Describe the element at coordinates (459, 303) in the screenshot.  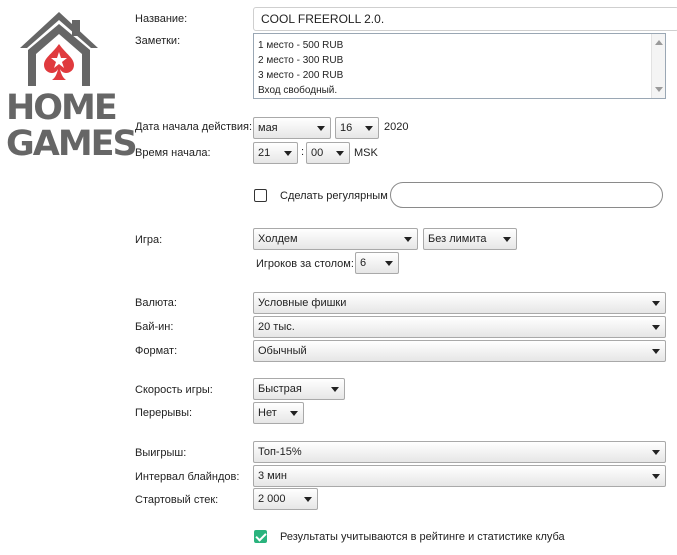
I see `currency-select: Условные фишки` at that location.